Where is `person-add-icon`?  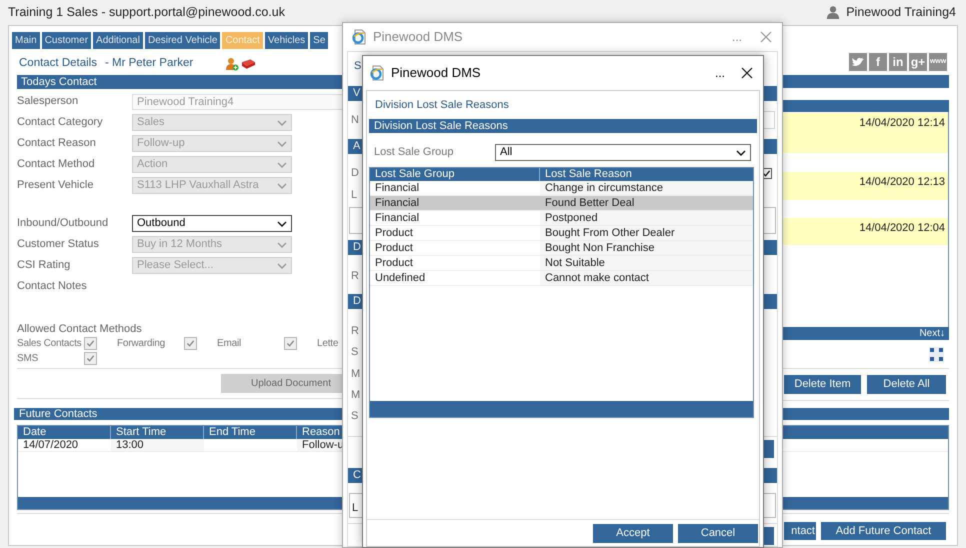 person-add-icon is located at coordinates (232, 64).